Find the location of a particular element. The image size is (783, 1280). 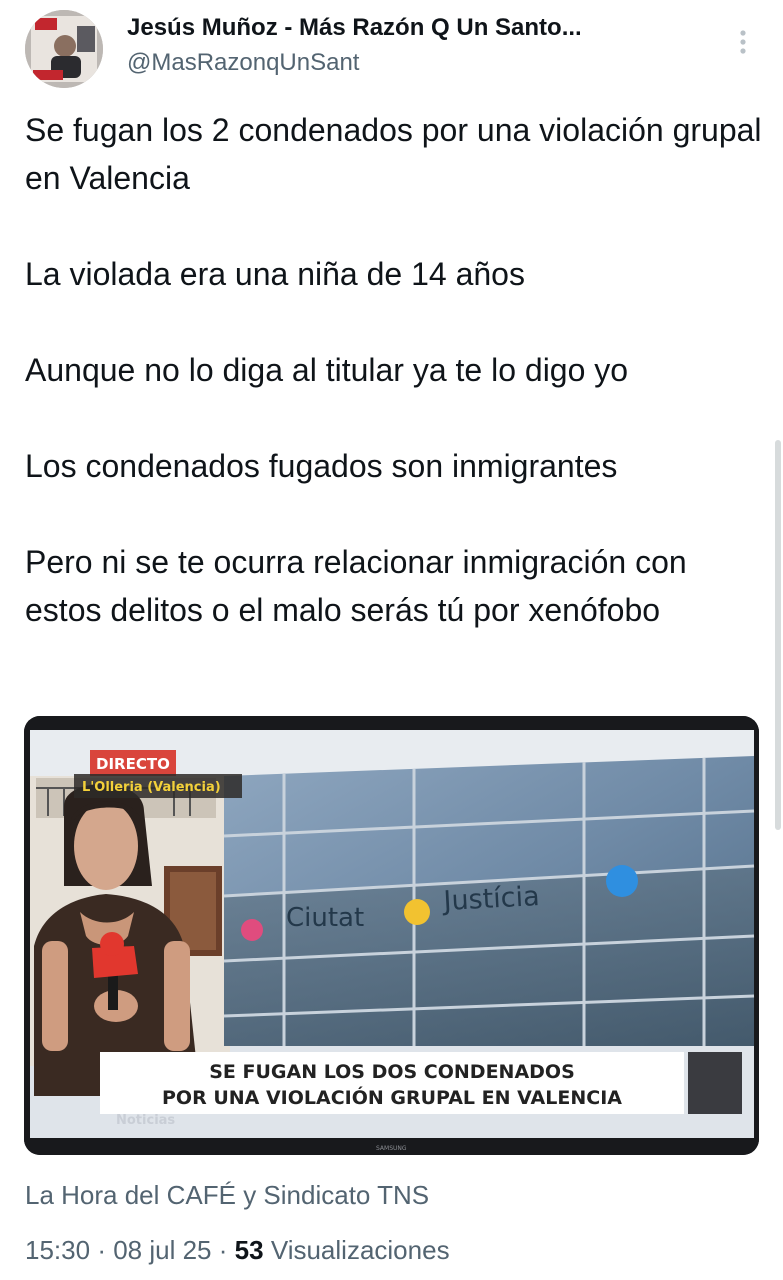

author-avatar is located at coordinates (64, 49).